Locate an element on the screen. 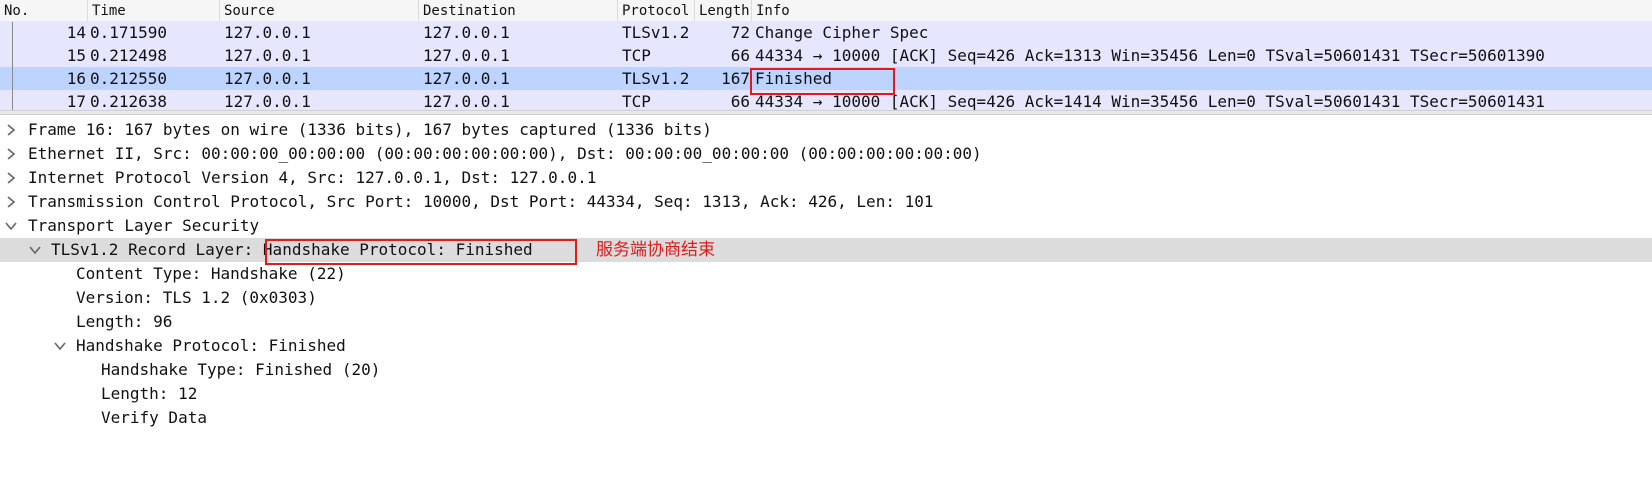 Image resolution: width=1652 pixels, height=478 pixels. packet-time: 0.171590 is located at coordinates (129, 32).